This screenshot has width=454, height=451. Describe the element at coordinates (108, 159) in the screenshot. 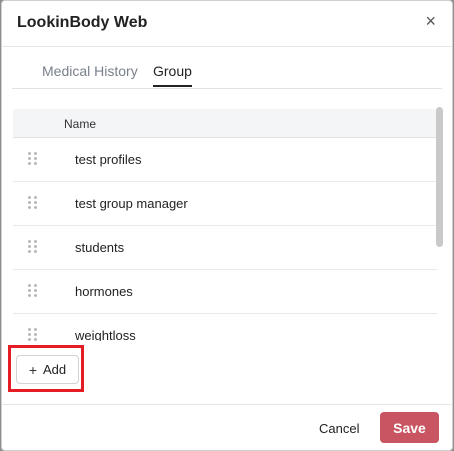

I see `row-name: test profiles` at that location.